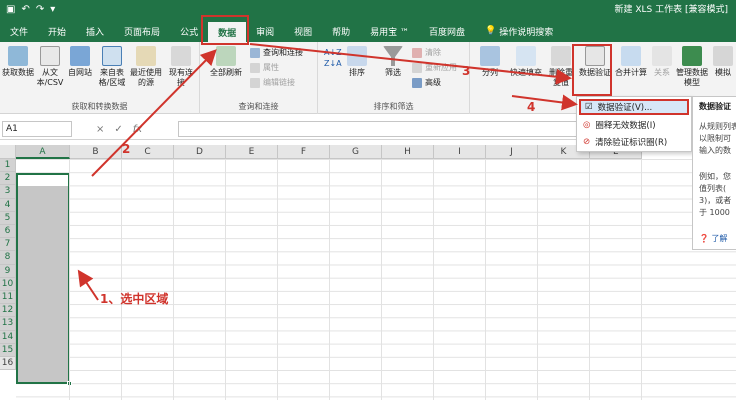 The image size is (736, 400). What do you see at coordinates (88, 285) in the screenshot?
I see `arrow-step1` at bounding box center [88, 285].